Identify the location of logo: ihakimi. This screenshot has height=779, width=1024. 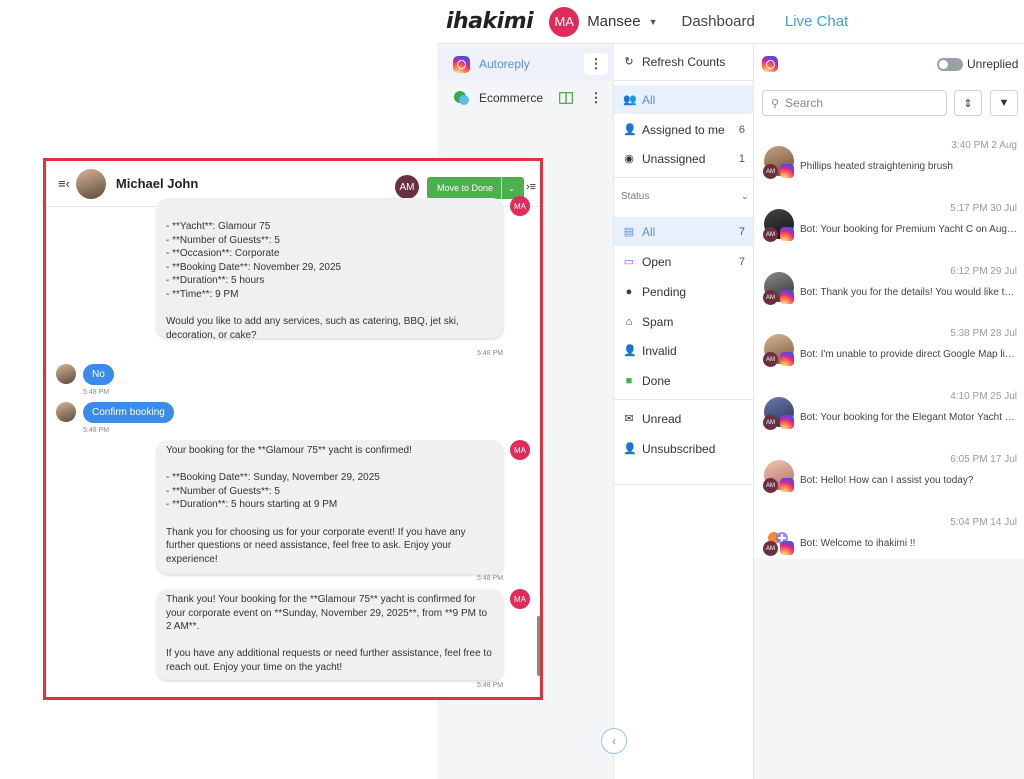
(490, 21).